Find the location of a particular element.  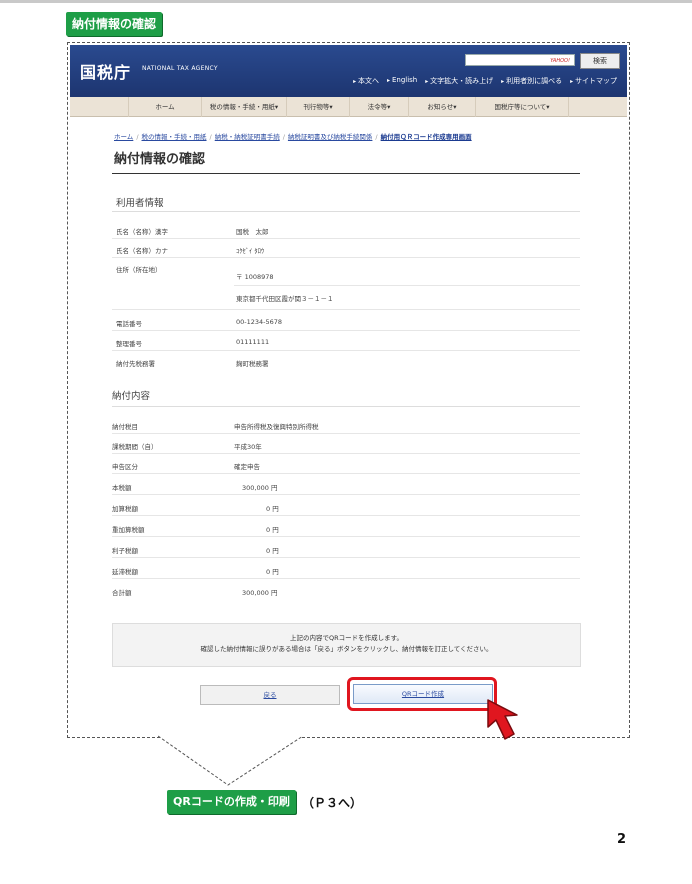

next-step-label: QRコードの作成・印刷 is located at coordinates (231, 802).